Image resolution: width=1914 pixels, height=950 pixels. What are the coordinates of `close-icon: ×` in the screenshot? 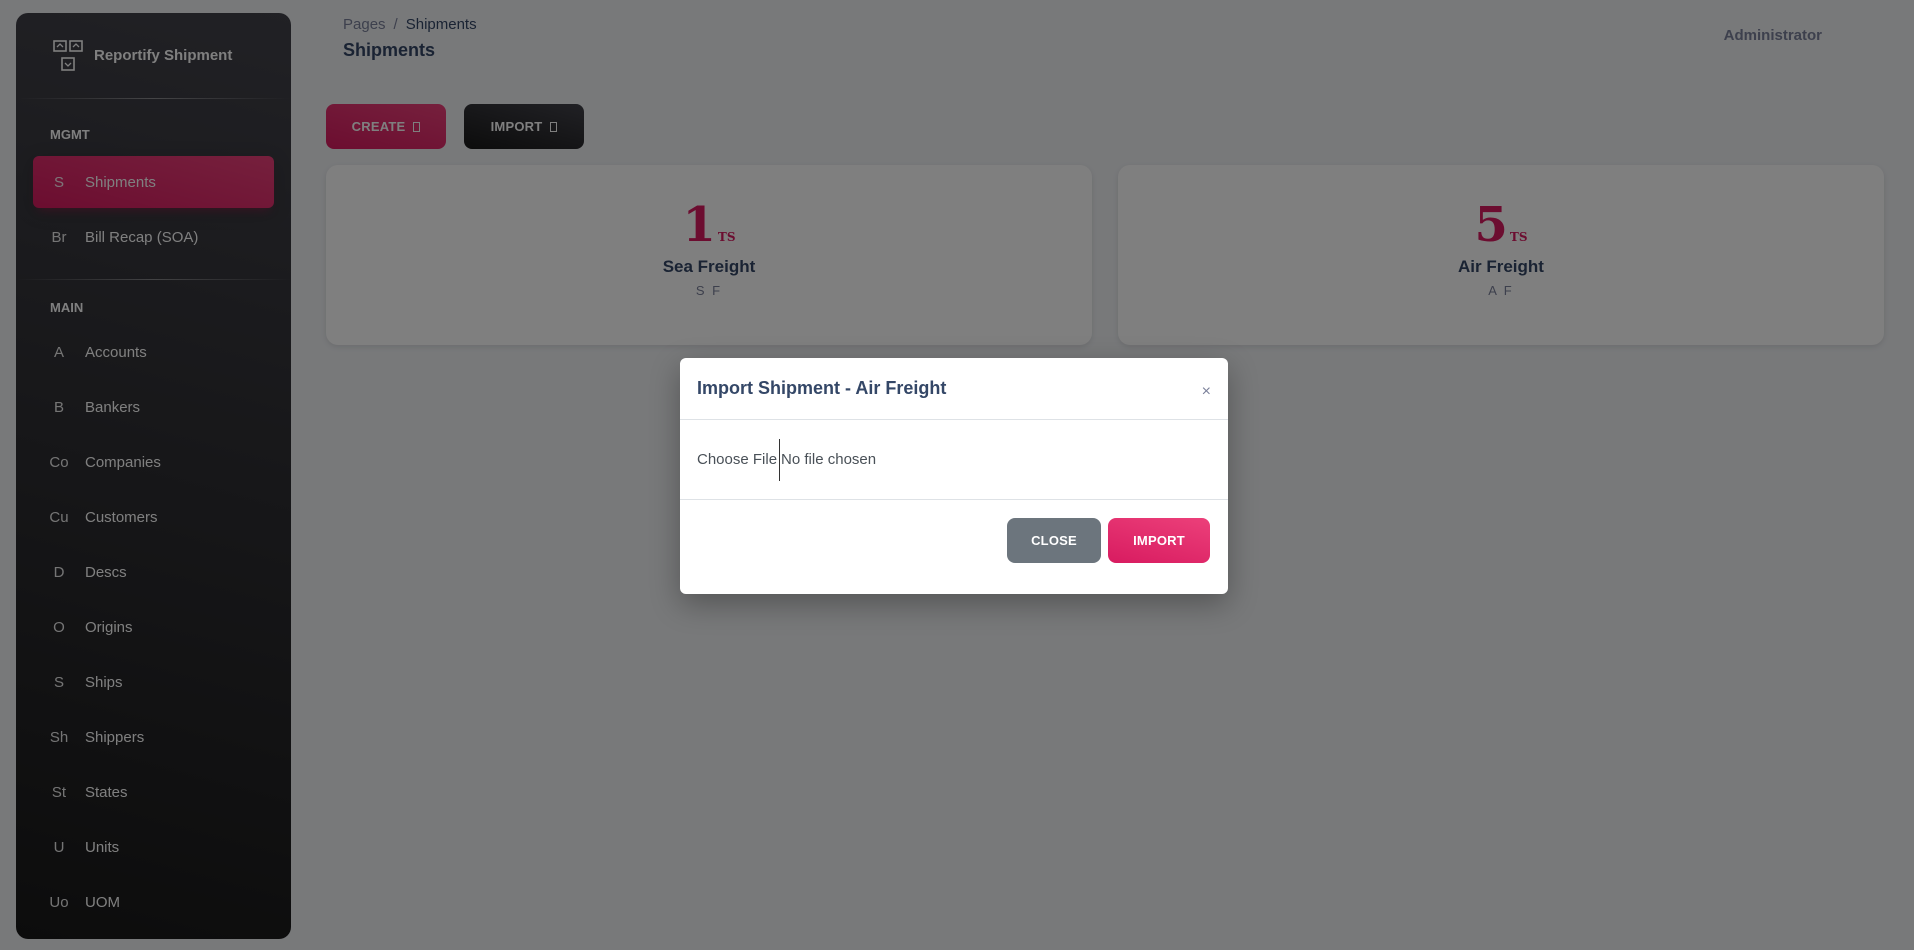 It's located at (1206, 392).